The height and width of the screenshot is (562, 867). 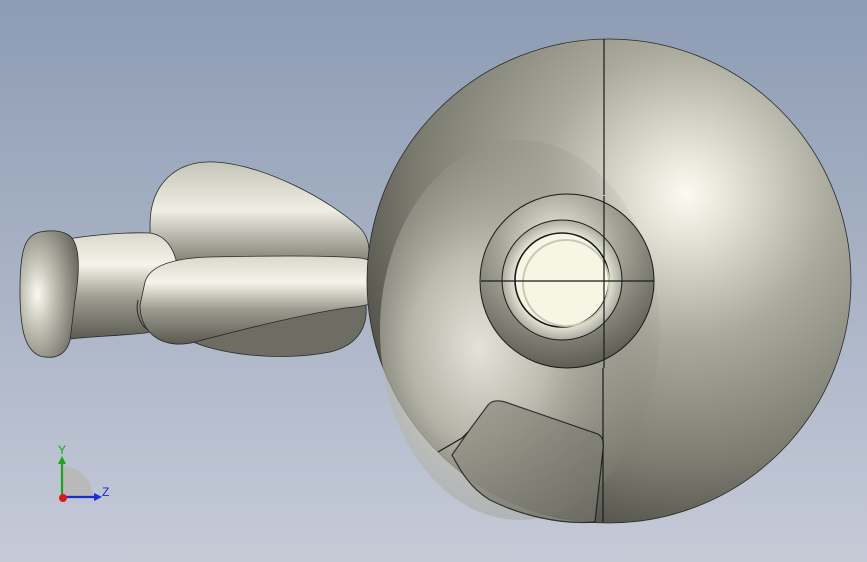 What do you see at coordinates (77, 481) in the screenshot?
I see `triad-quarter-disc` at bounding box center [77, 481].